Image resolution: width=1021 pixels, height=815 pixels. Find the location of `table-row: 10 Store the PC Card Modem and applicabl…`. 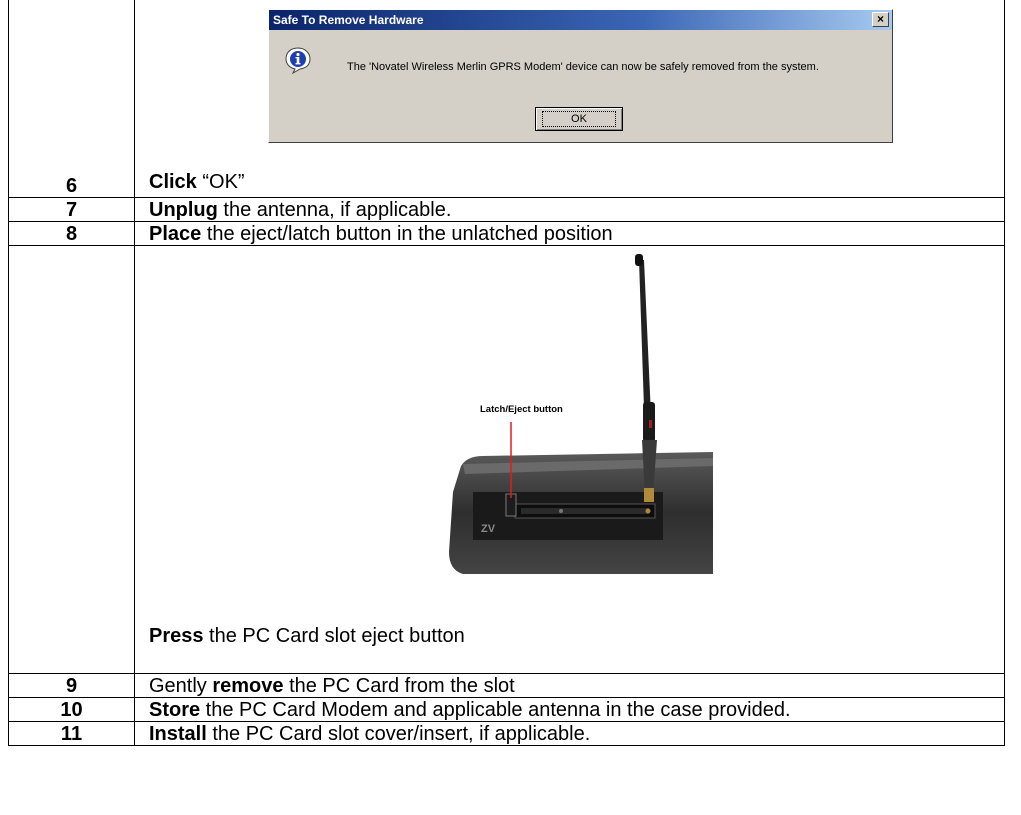

table-row: 10 Store the PC Card Modem and applicabl… is located at coordinates (506, 709).